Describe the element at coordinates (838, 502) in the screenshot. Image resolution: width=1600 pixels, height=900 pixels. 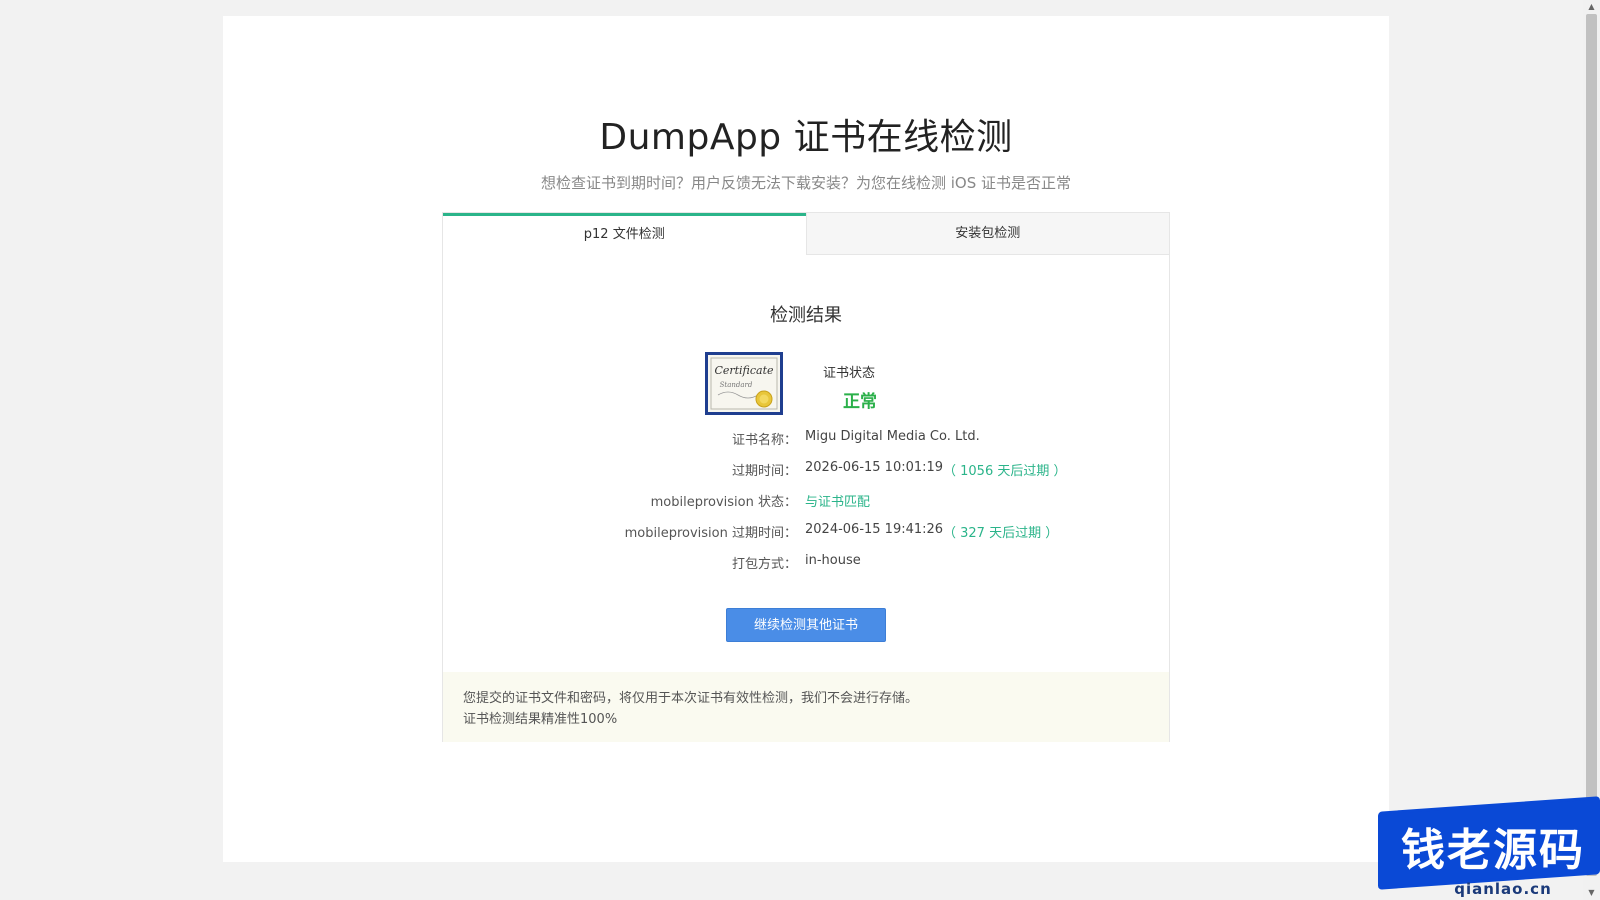
I see `info-value: 与证书匹配` at that location.